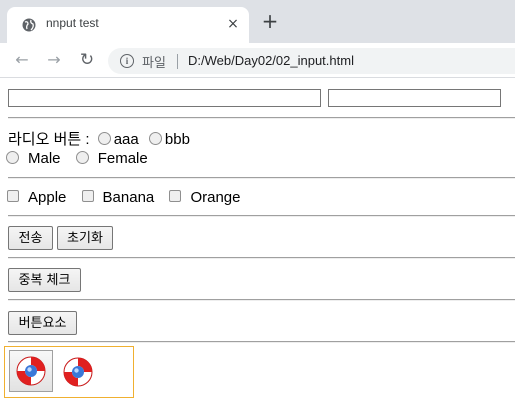  Describe the element at coordinates (271, 60) in the screenshot. I see `url-text: D:/Web/Day02/02_input.html` at that location.